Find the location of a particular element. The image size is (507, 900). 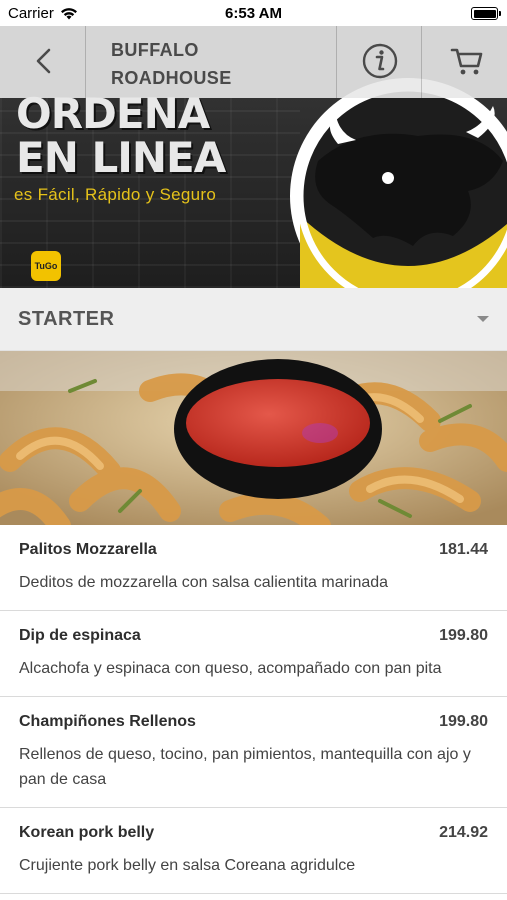

menu-item-name: Dip de espinaca is located at coordinates (80, 635).